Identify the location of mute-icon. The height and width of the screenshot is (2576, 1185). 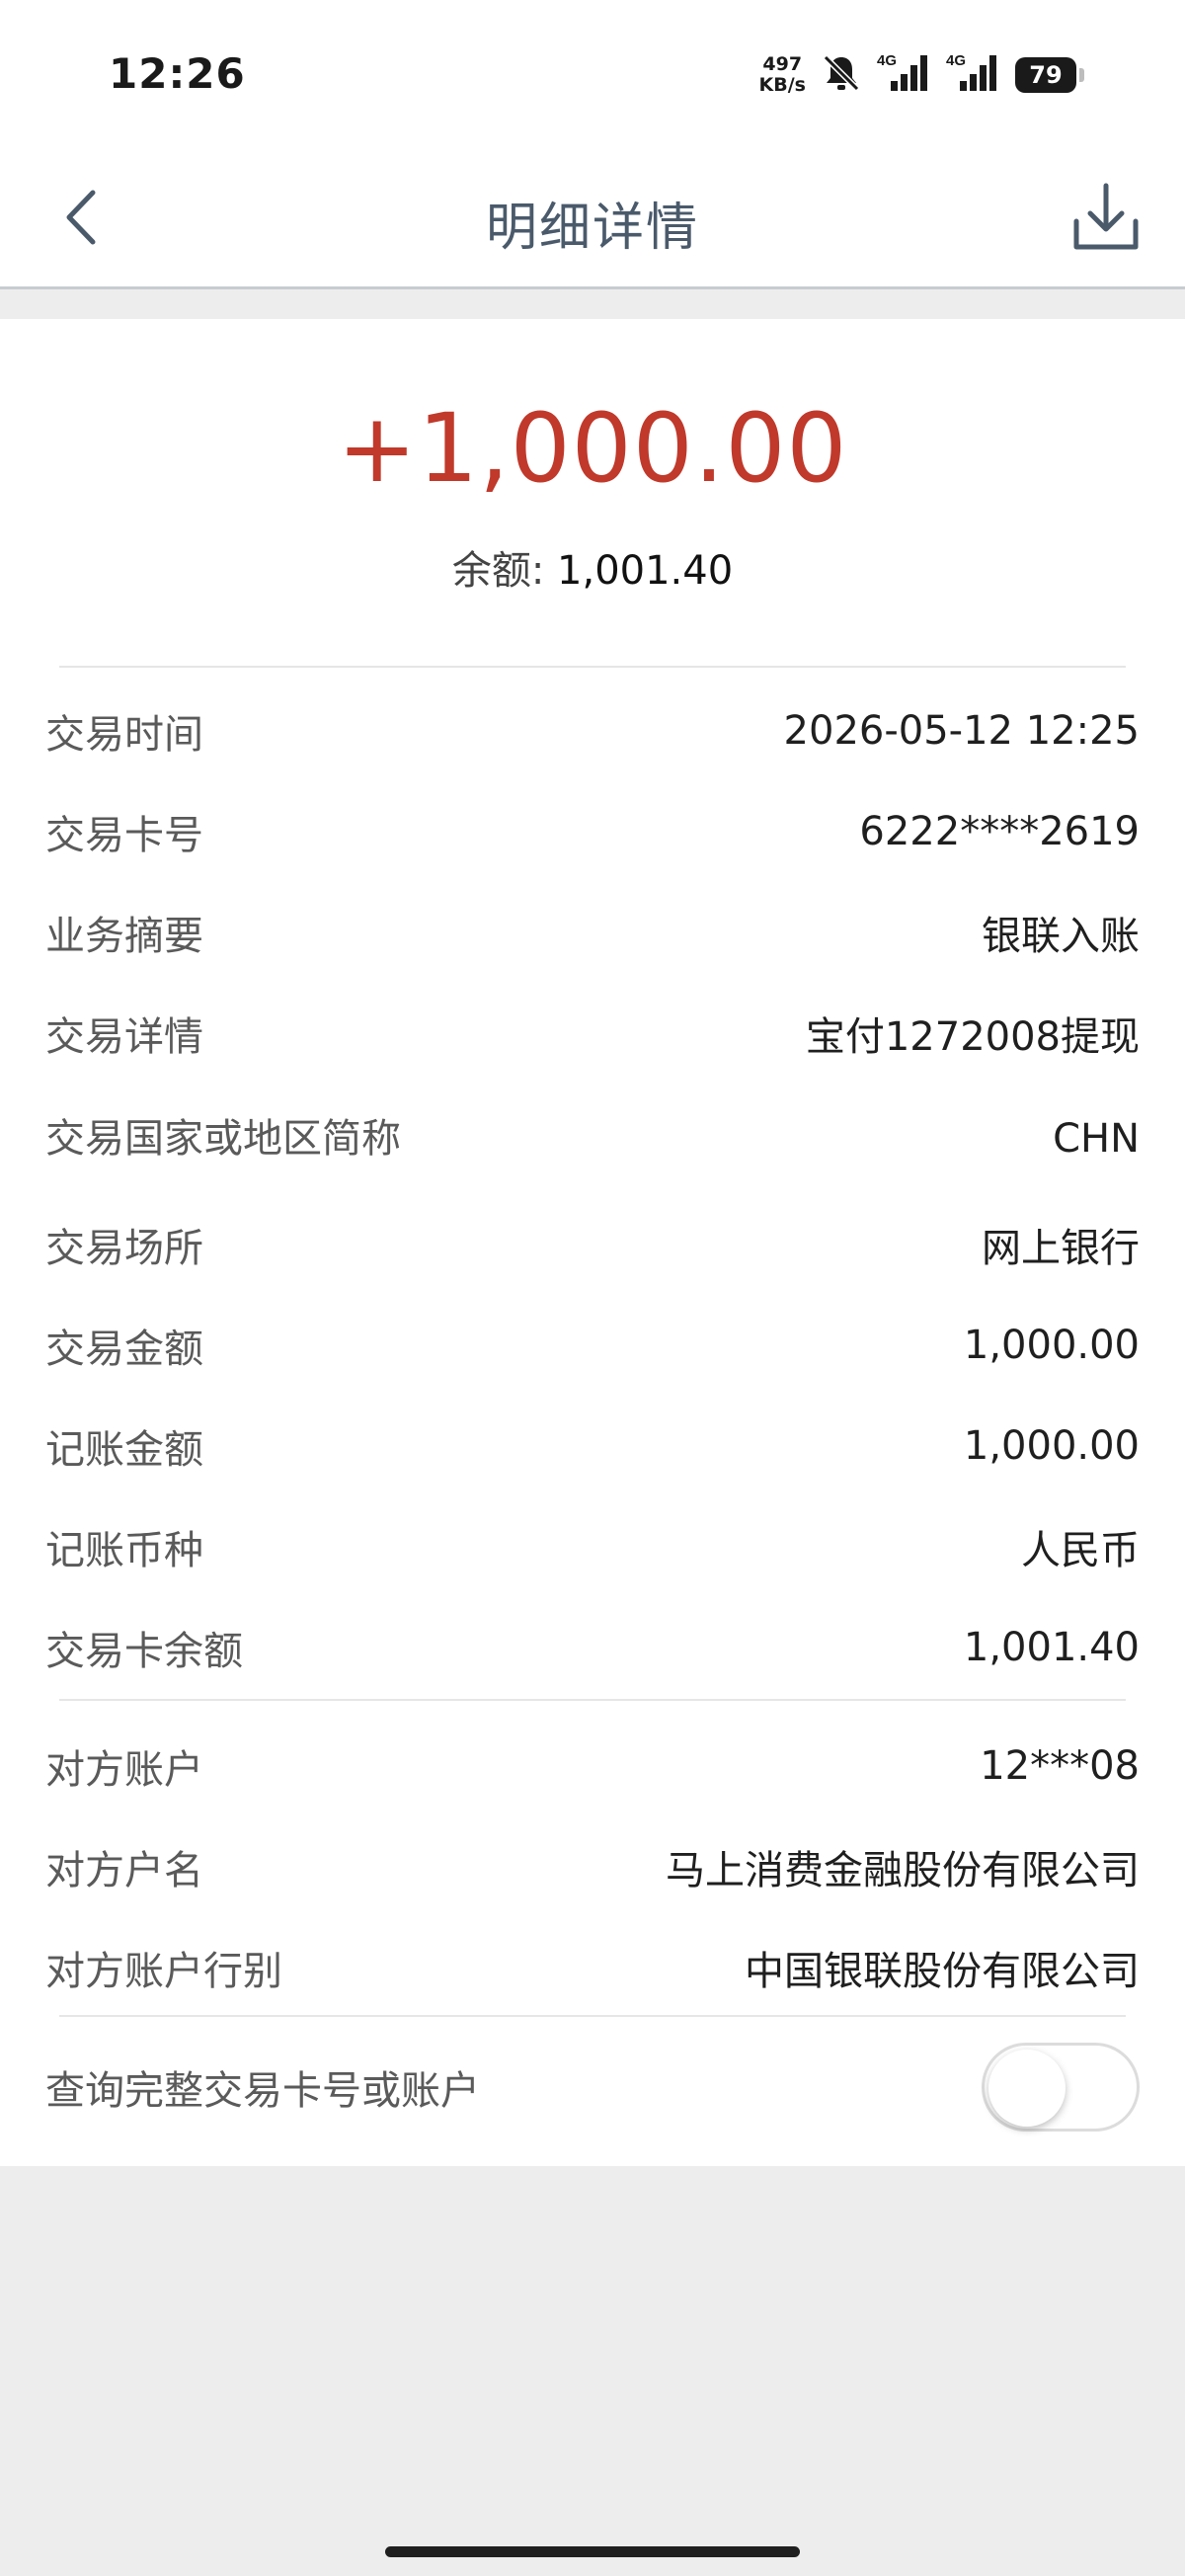
(842, 75).